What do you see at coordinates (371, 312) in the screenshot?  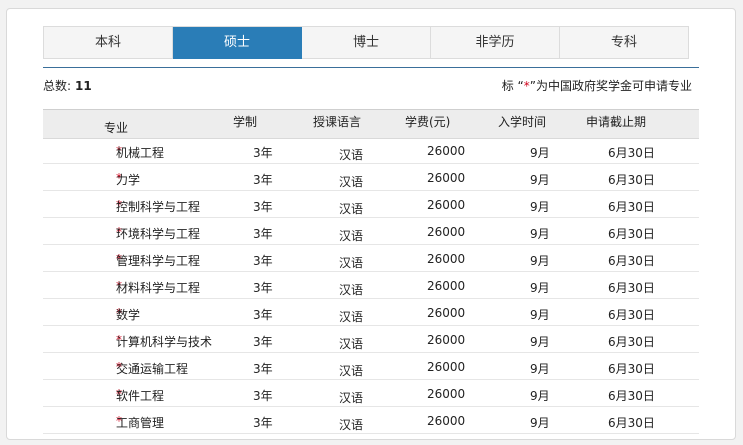 I see `table-row: * 数学 3年 汉语 26000 9月 6月30日` at bounding box center [371, 312].